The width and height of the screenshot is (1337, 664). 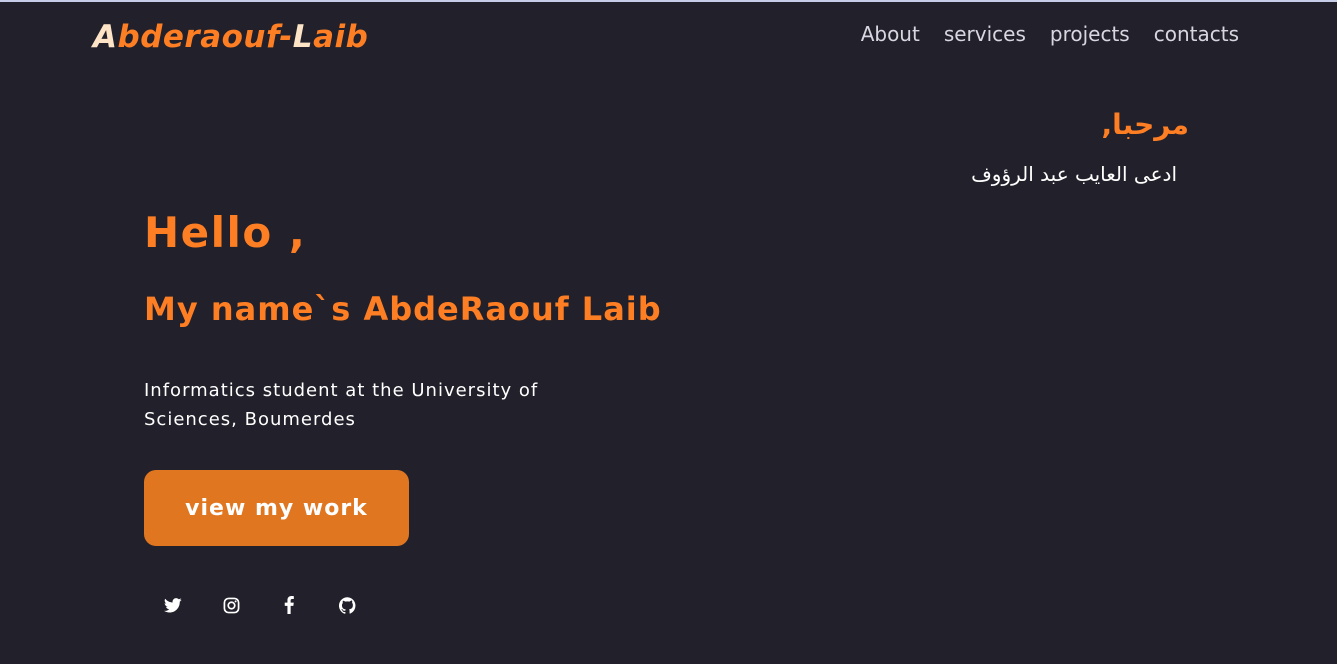 I want to click on arabic-greeting: مرحبا,, so click(x=1145, y=124).